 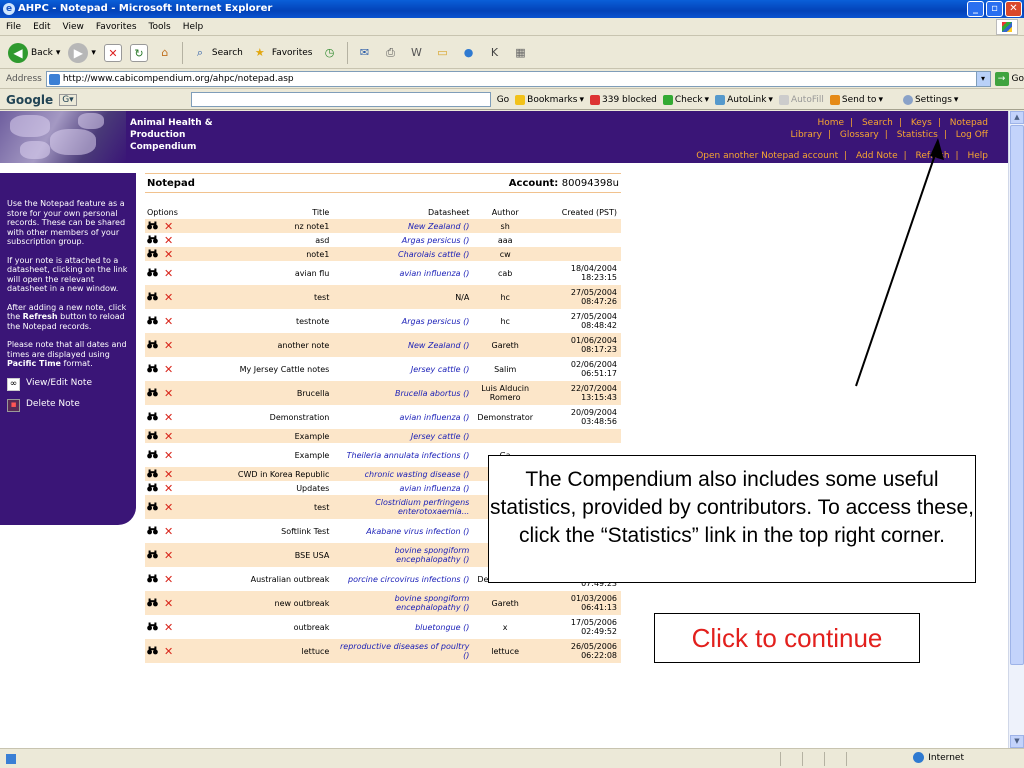 What do you see at coordinates (403, 579) in the screenshot?
I see `datasheet-link: porcine circovirus infections ()` at bounding box center [403, 579].